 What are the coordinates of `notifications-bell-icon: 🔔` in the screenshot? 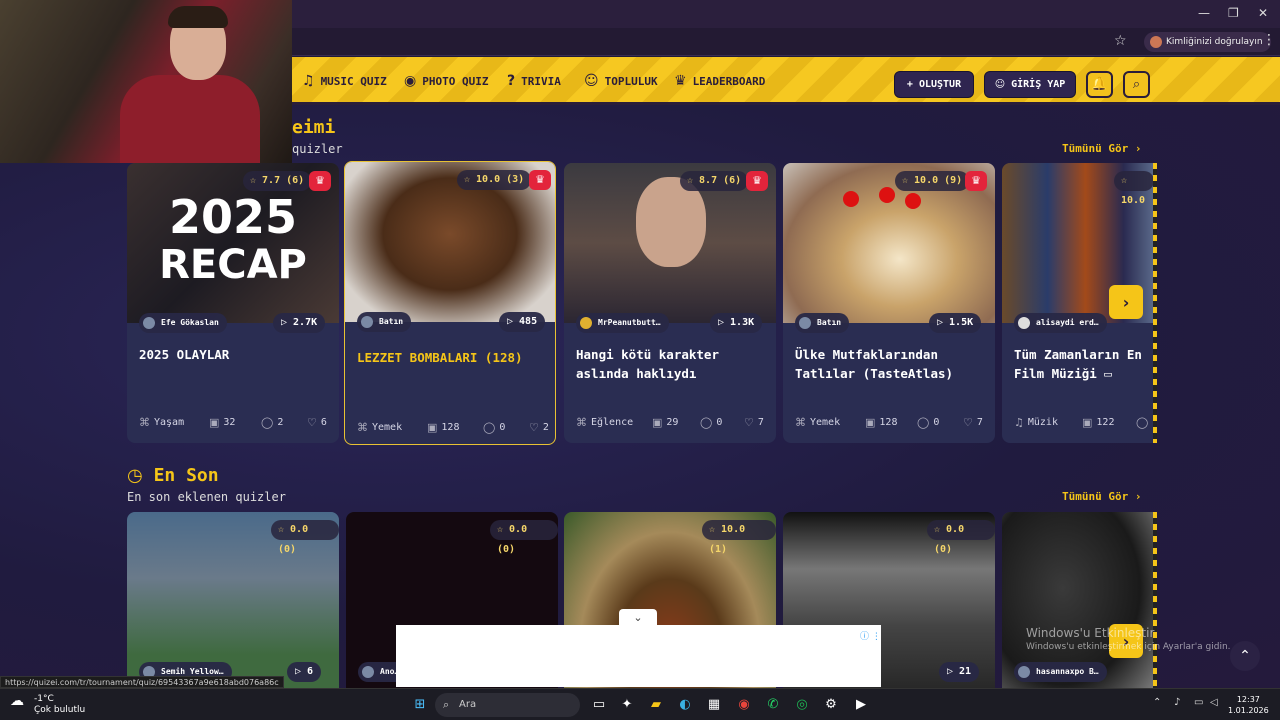 It's located at (1099, 84).